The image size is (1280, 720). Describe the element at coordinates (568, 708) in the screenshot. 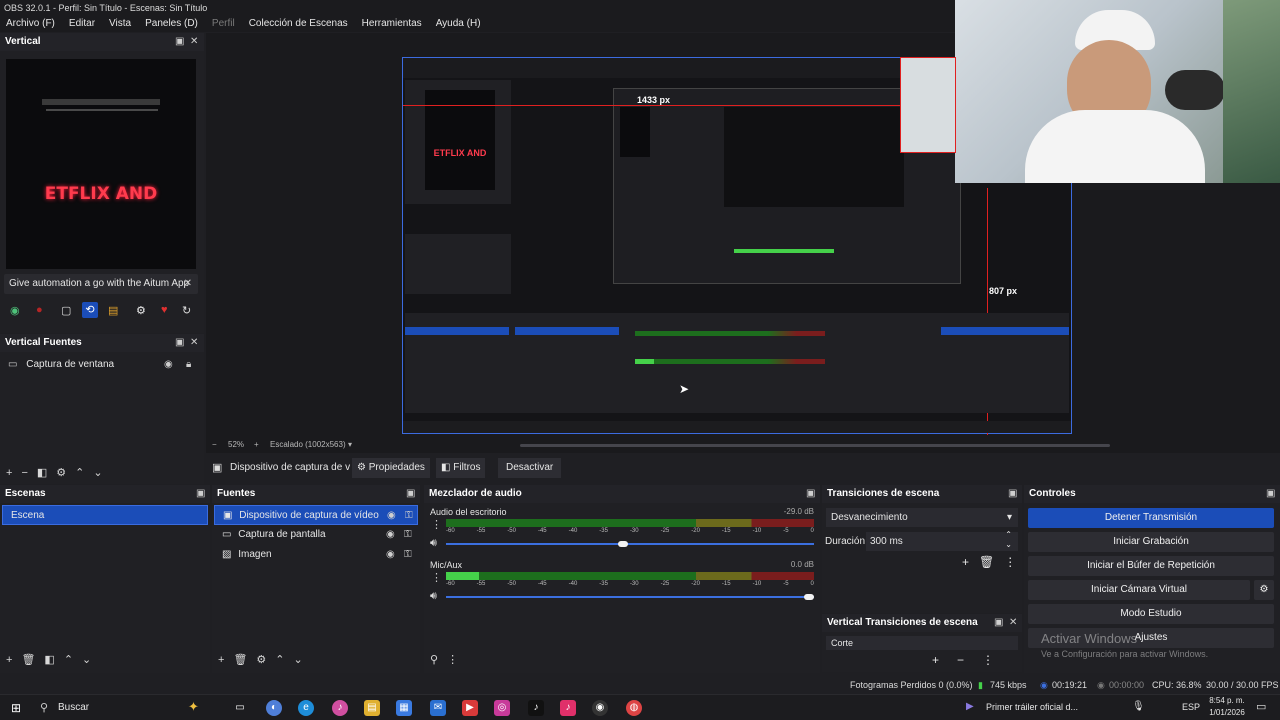

I see `capcut-icon: ♪` at that location.